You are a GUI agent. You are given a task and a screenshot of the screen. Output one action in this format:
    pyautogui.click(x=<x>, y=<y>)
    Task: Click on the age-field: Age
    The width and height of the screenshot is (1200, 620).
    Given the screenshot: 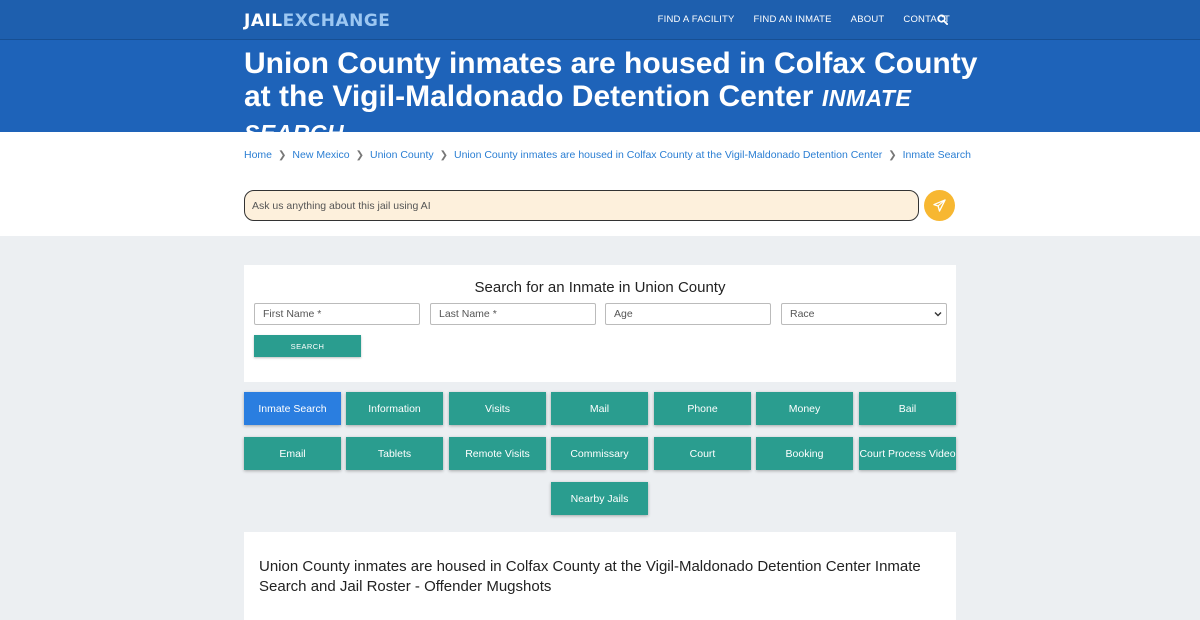 What is the action you would take?
    pyautogui.click(x=688, y=314)
    